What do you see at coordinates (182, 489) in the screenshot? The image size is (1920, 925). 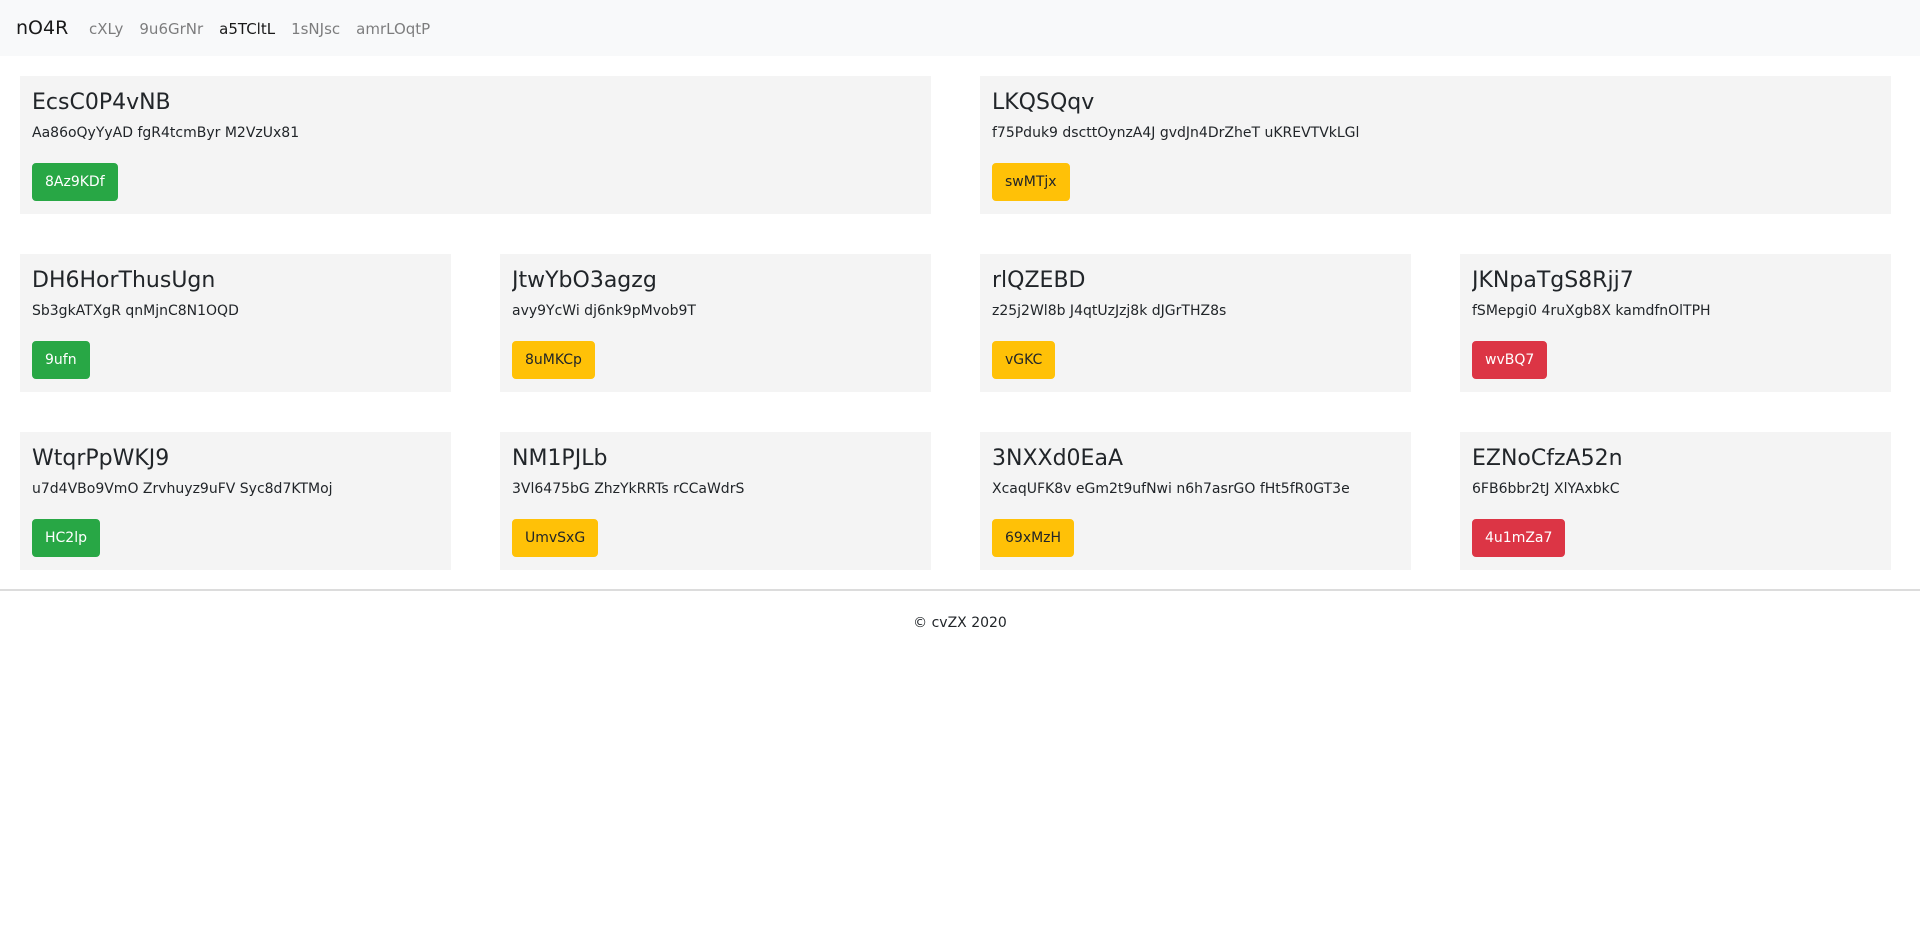 I see `card-text: u7d4VBo9VmO Zrvhuyz9uFV Syc8d7KTMoj` at bounding box center [182, 489].